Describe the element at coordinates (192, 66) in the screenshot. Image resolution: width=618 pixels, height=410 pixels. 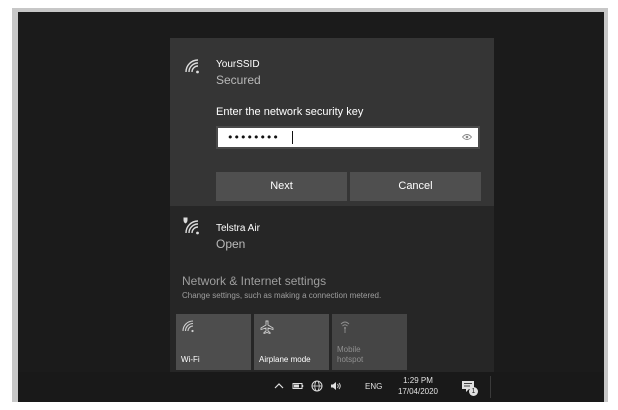
I see `wifi-secured-icon` at that location.